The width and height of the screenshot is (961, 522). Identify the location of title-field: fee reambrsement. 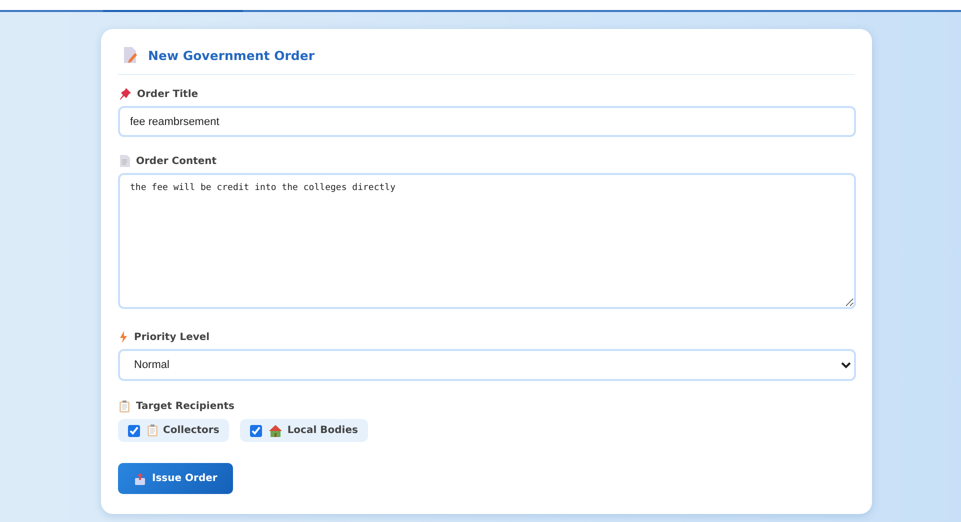
(487, 121).